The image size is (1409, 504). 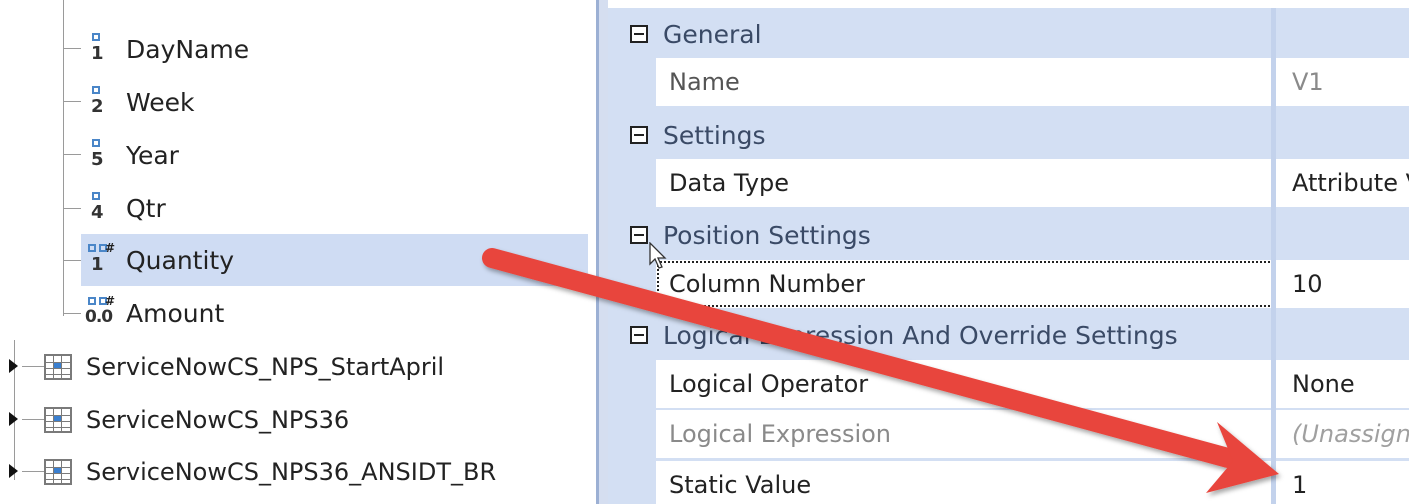 What do you see at coordinates (298, 155) in the screenshot?
I see `tree-item-year: 5 Year` at bounding box center [298, 155].